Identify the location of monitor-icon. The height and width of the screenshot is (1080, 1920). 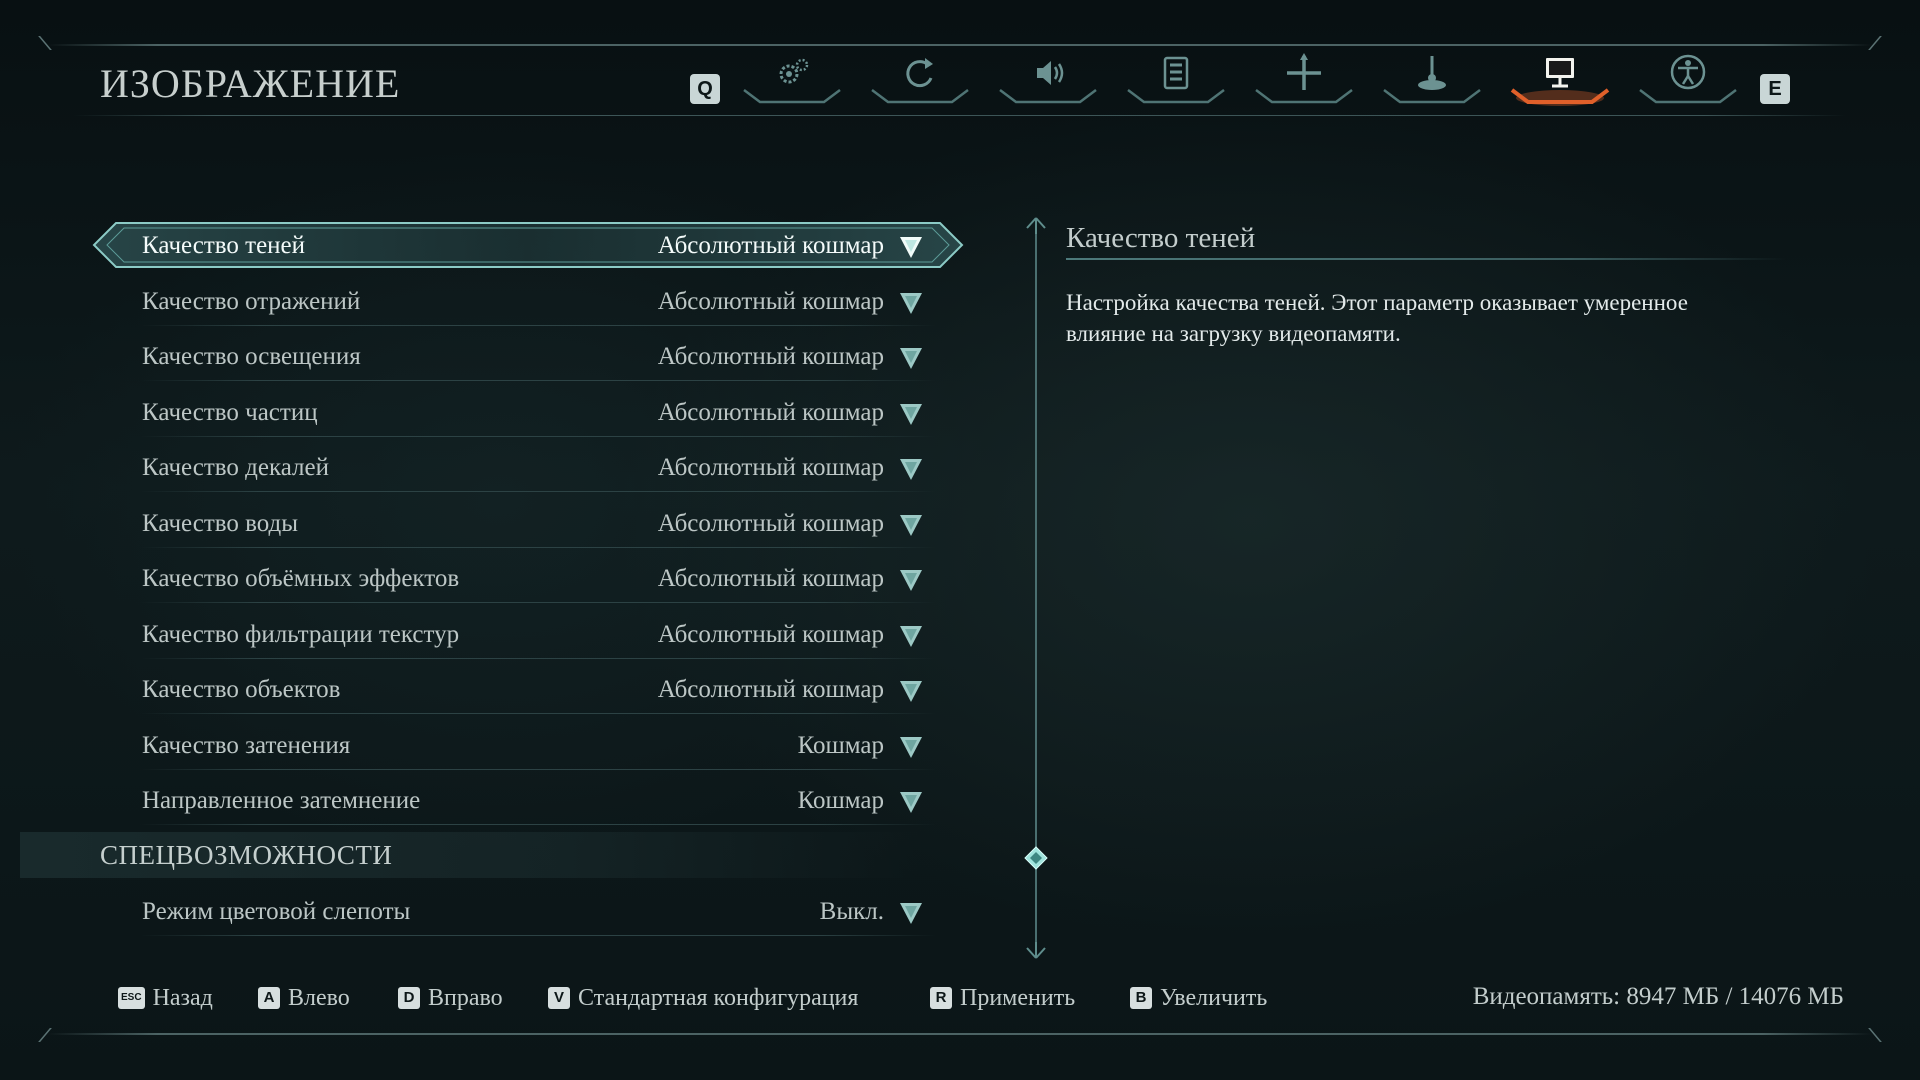
(1560, 82).